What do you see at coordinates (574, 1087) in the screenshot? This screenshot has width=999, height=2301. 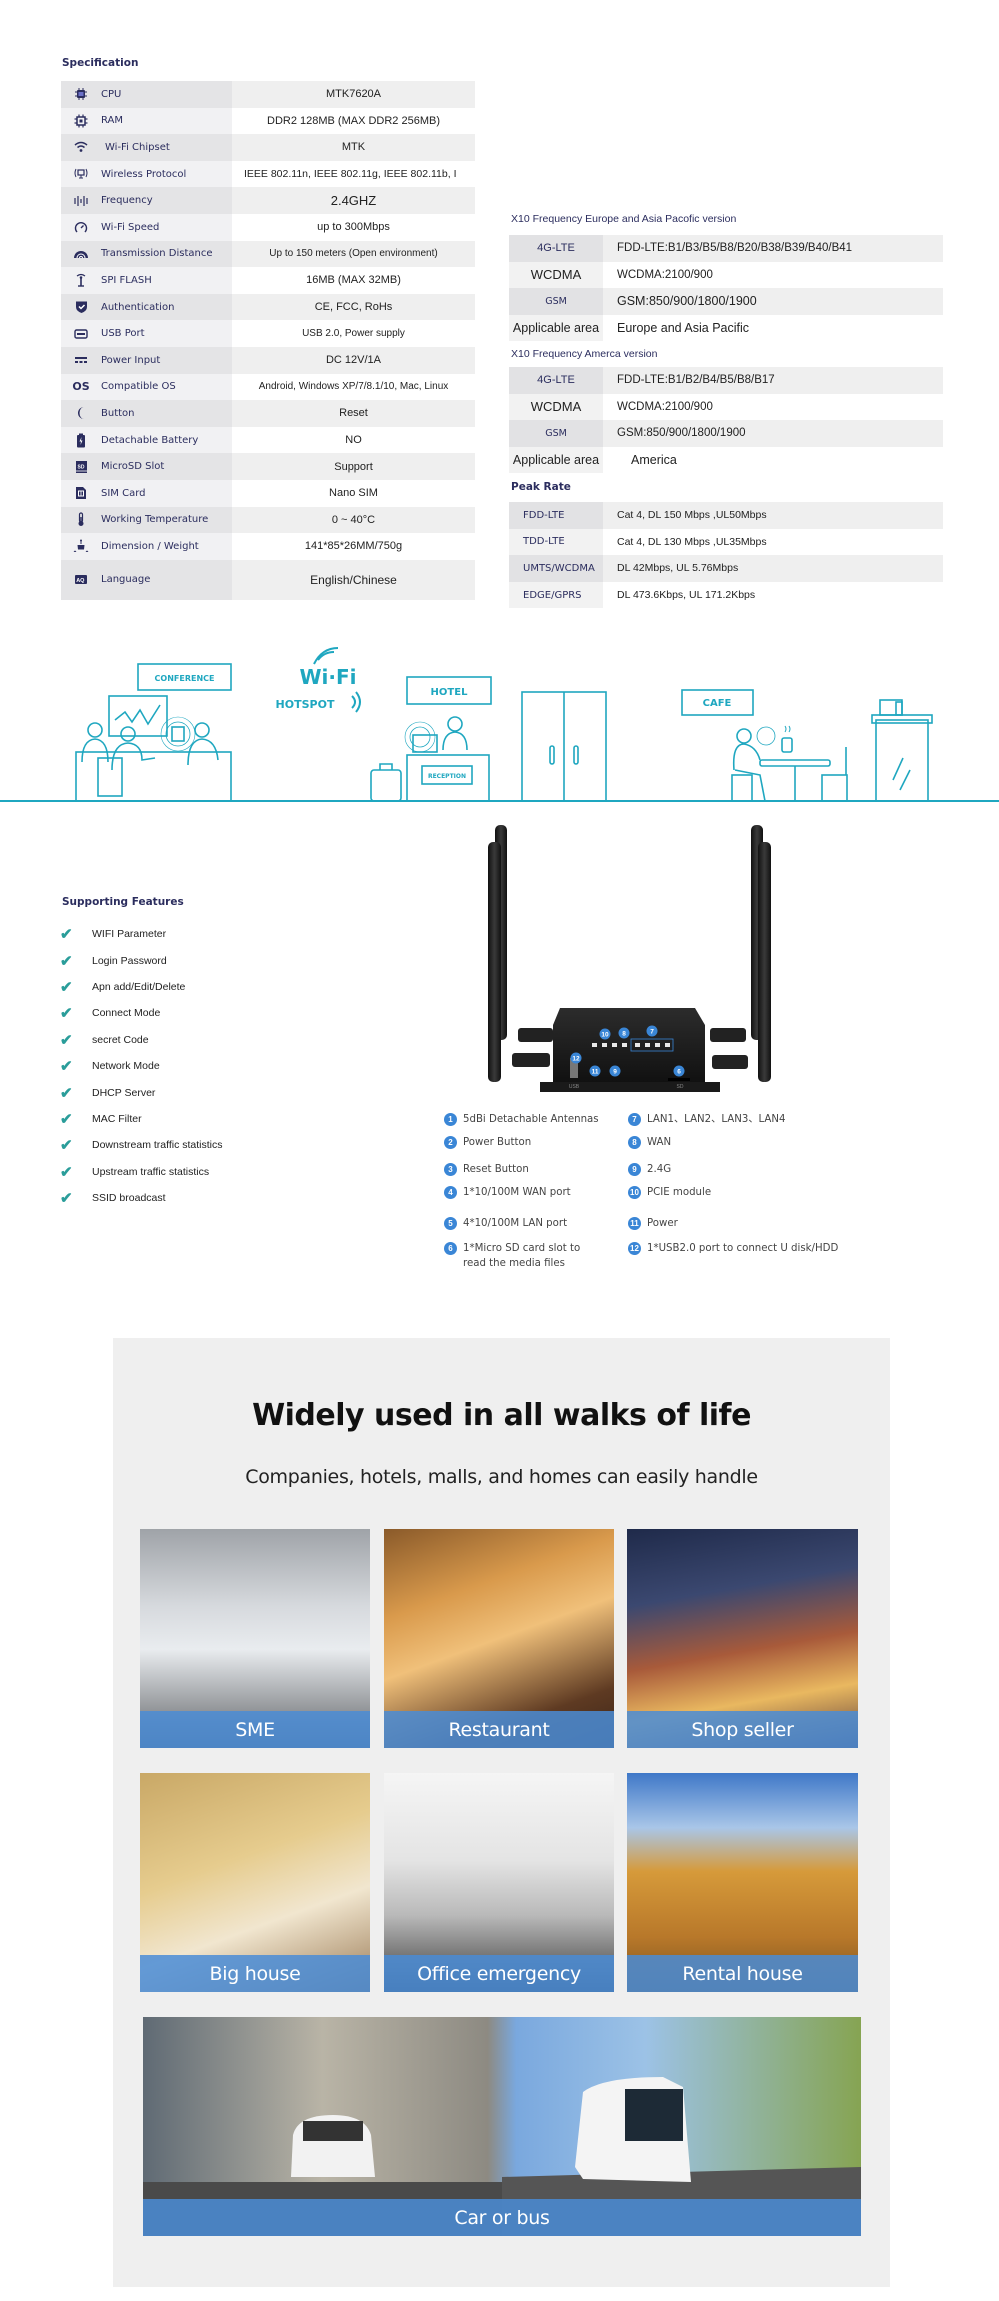 I see `usb-label: USB` at bounding box center [574, 1087].